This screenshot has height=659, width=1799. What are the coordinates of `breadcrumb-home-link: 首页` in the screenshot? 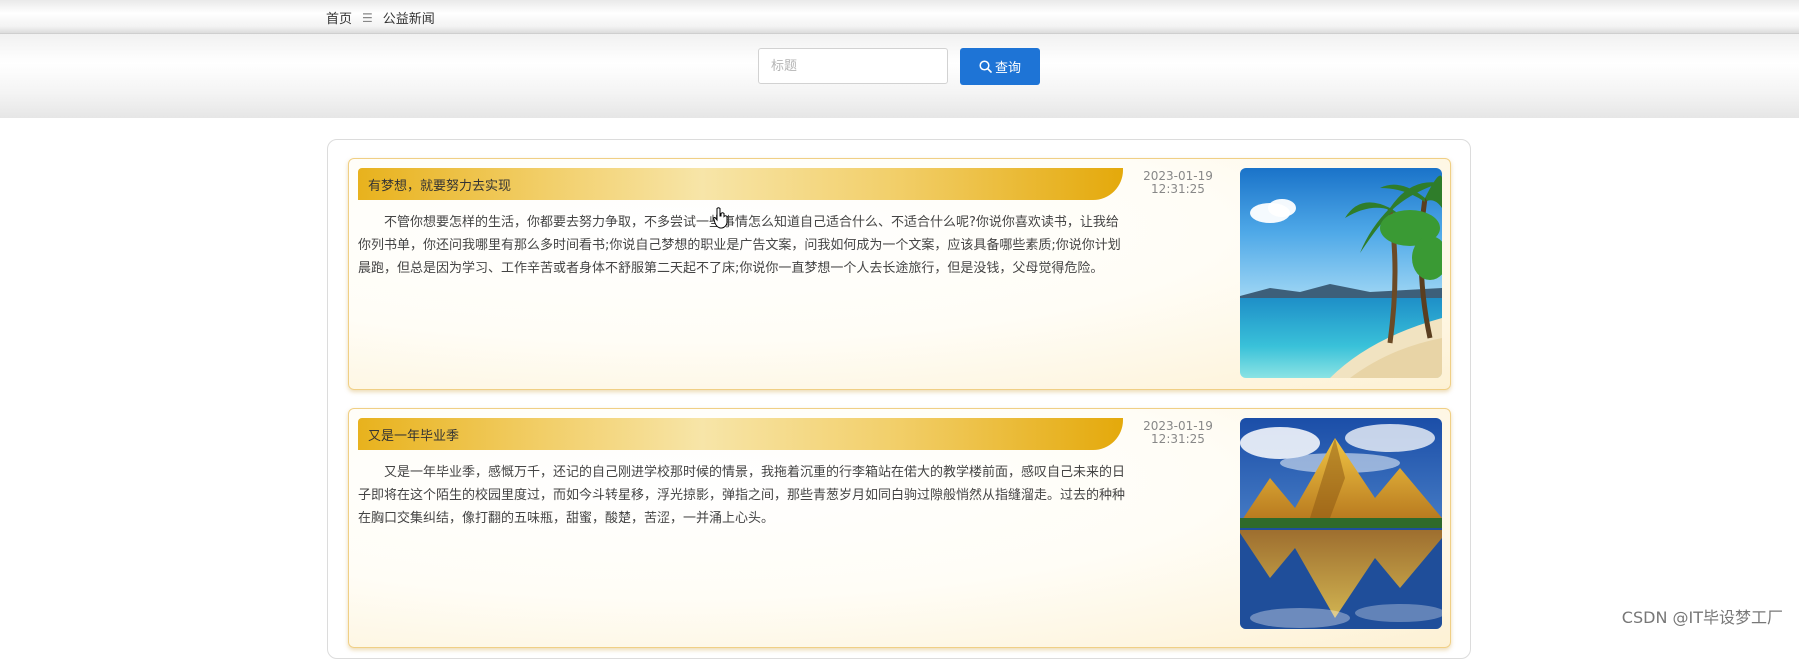 It's located at (339, 17).